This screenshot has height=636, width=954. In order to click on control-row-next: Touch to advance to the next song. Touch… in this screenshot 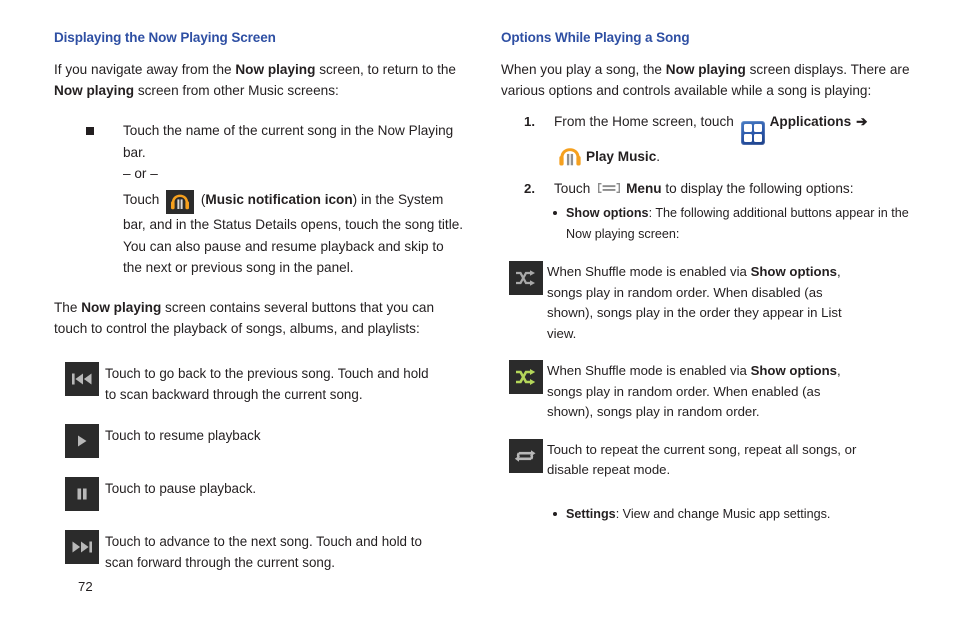, I will do `click(265, 551)`.